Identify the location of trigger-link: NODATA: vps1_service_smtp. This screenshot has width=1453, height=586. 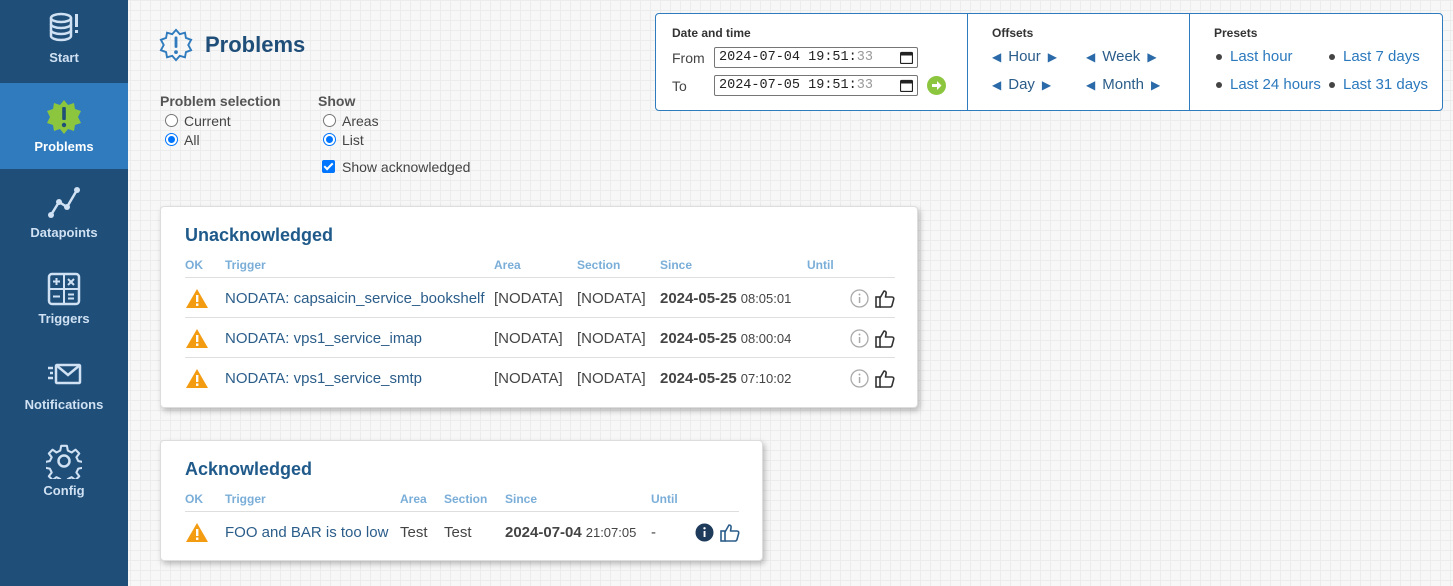
(323, 378).